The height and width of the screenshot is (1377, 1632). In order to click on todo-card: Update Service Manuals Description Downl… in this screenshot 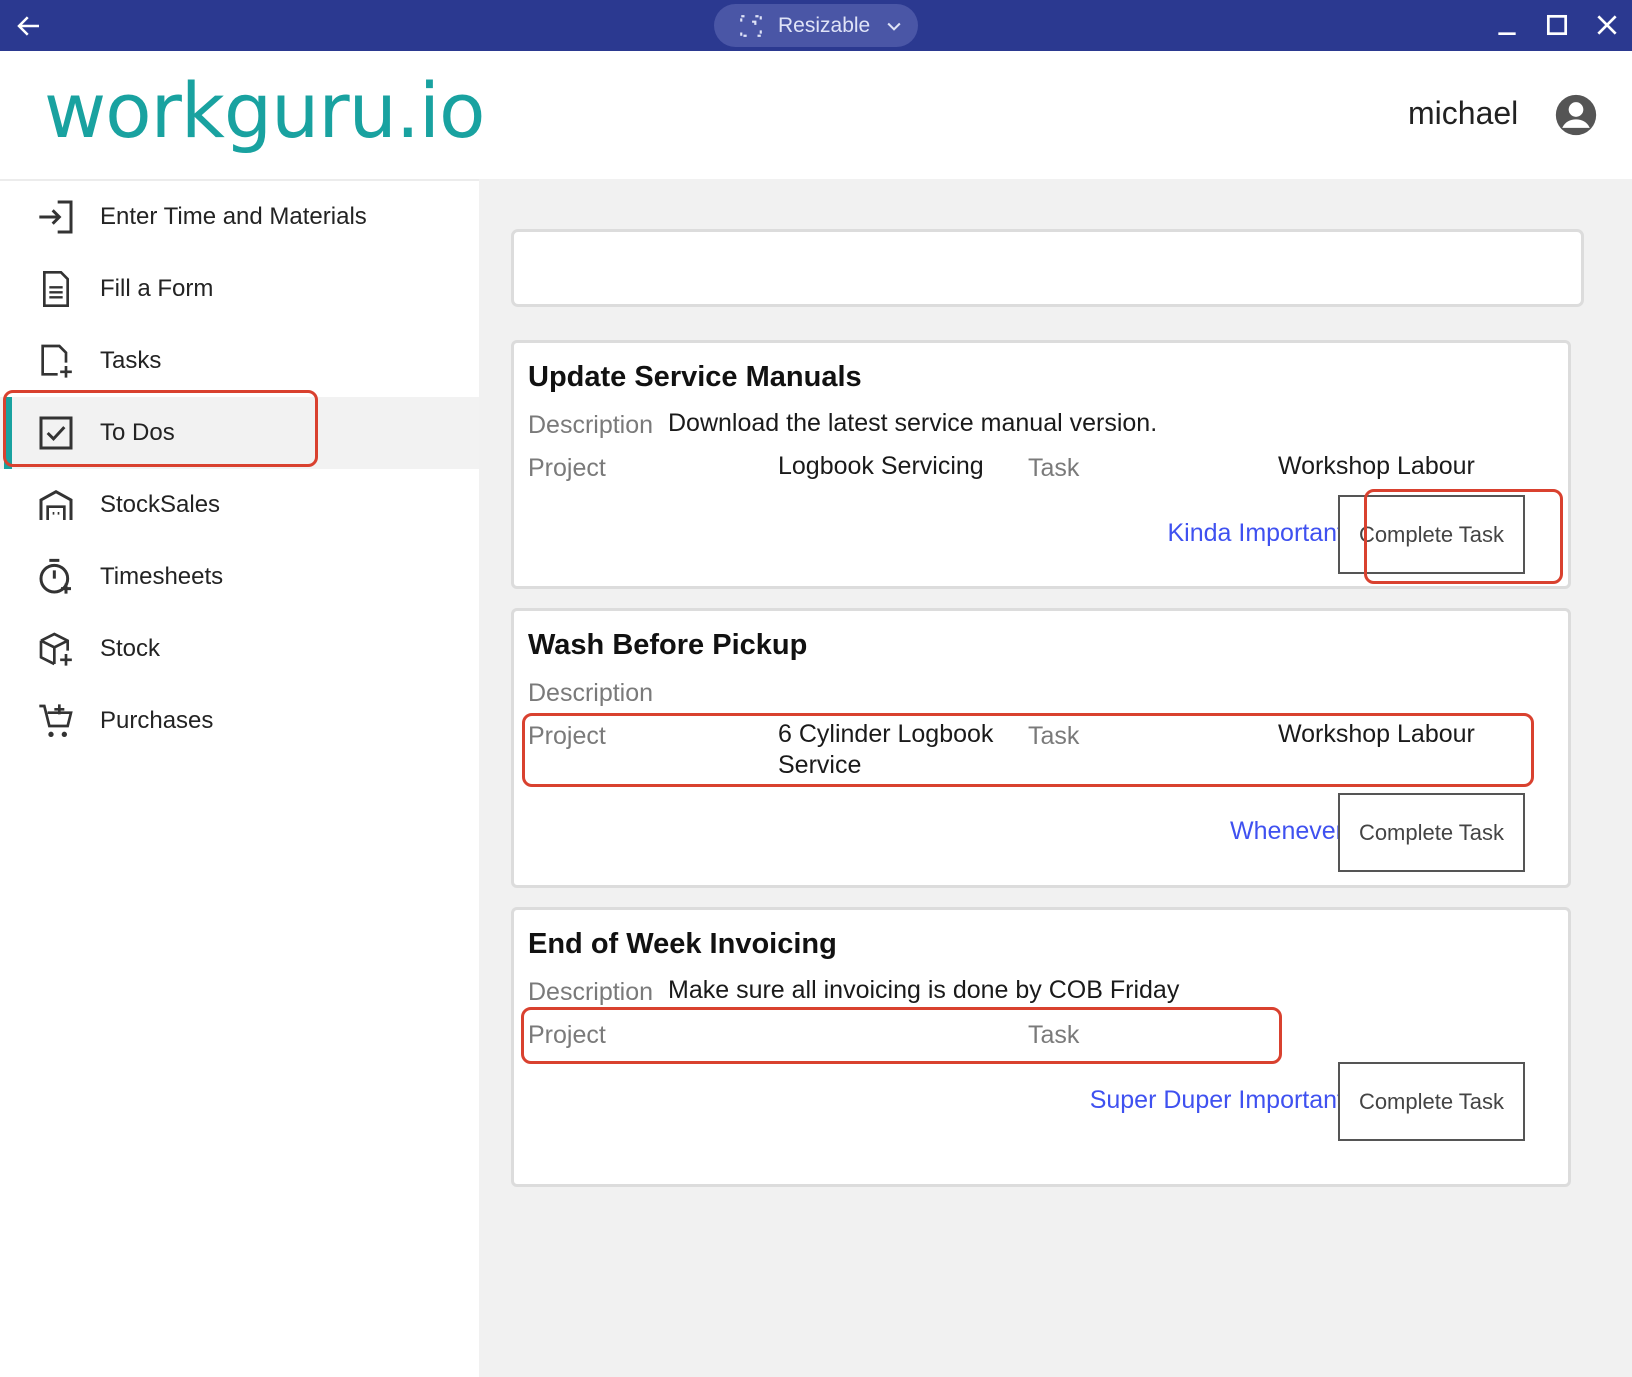, I will do `click(1041, 464)`.